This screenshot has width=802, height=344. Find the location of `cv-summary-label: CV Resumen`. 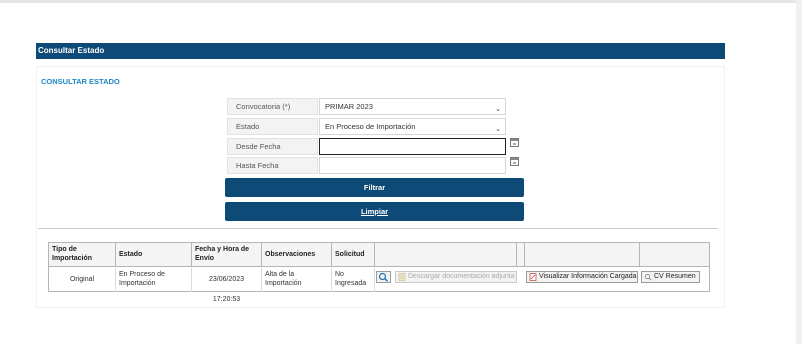

cv-summary-label: CV Resumen is located at coordinates (675, 276).